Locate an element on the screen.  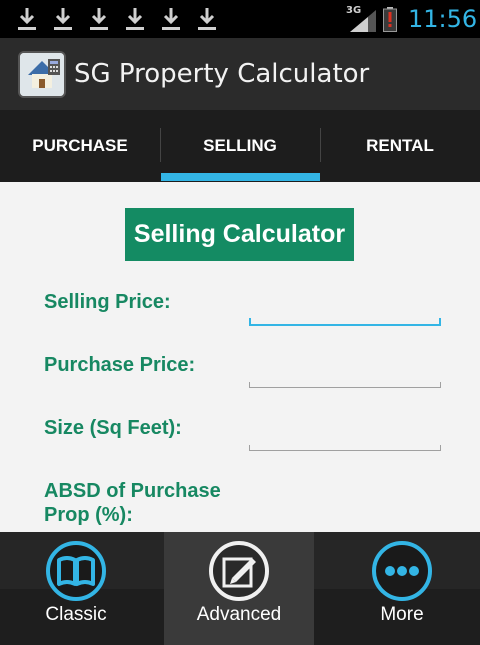
selling-price-input is located at coordinates (345, 322).